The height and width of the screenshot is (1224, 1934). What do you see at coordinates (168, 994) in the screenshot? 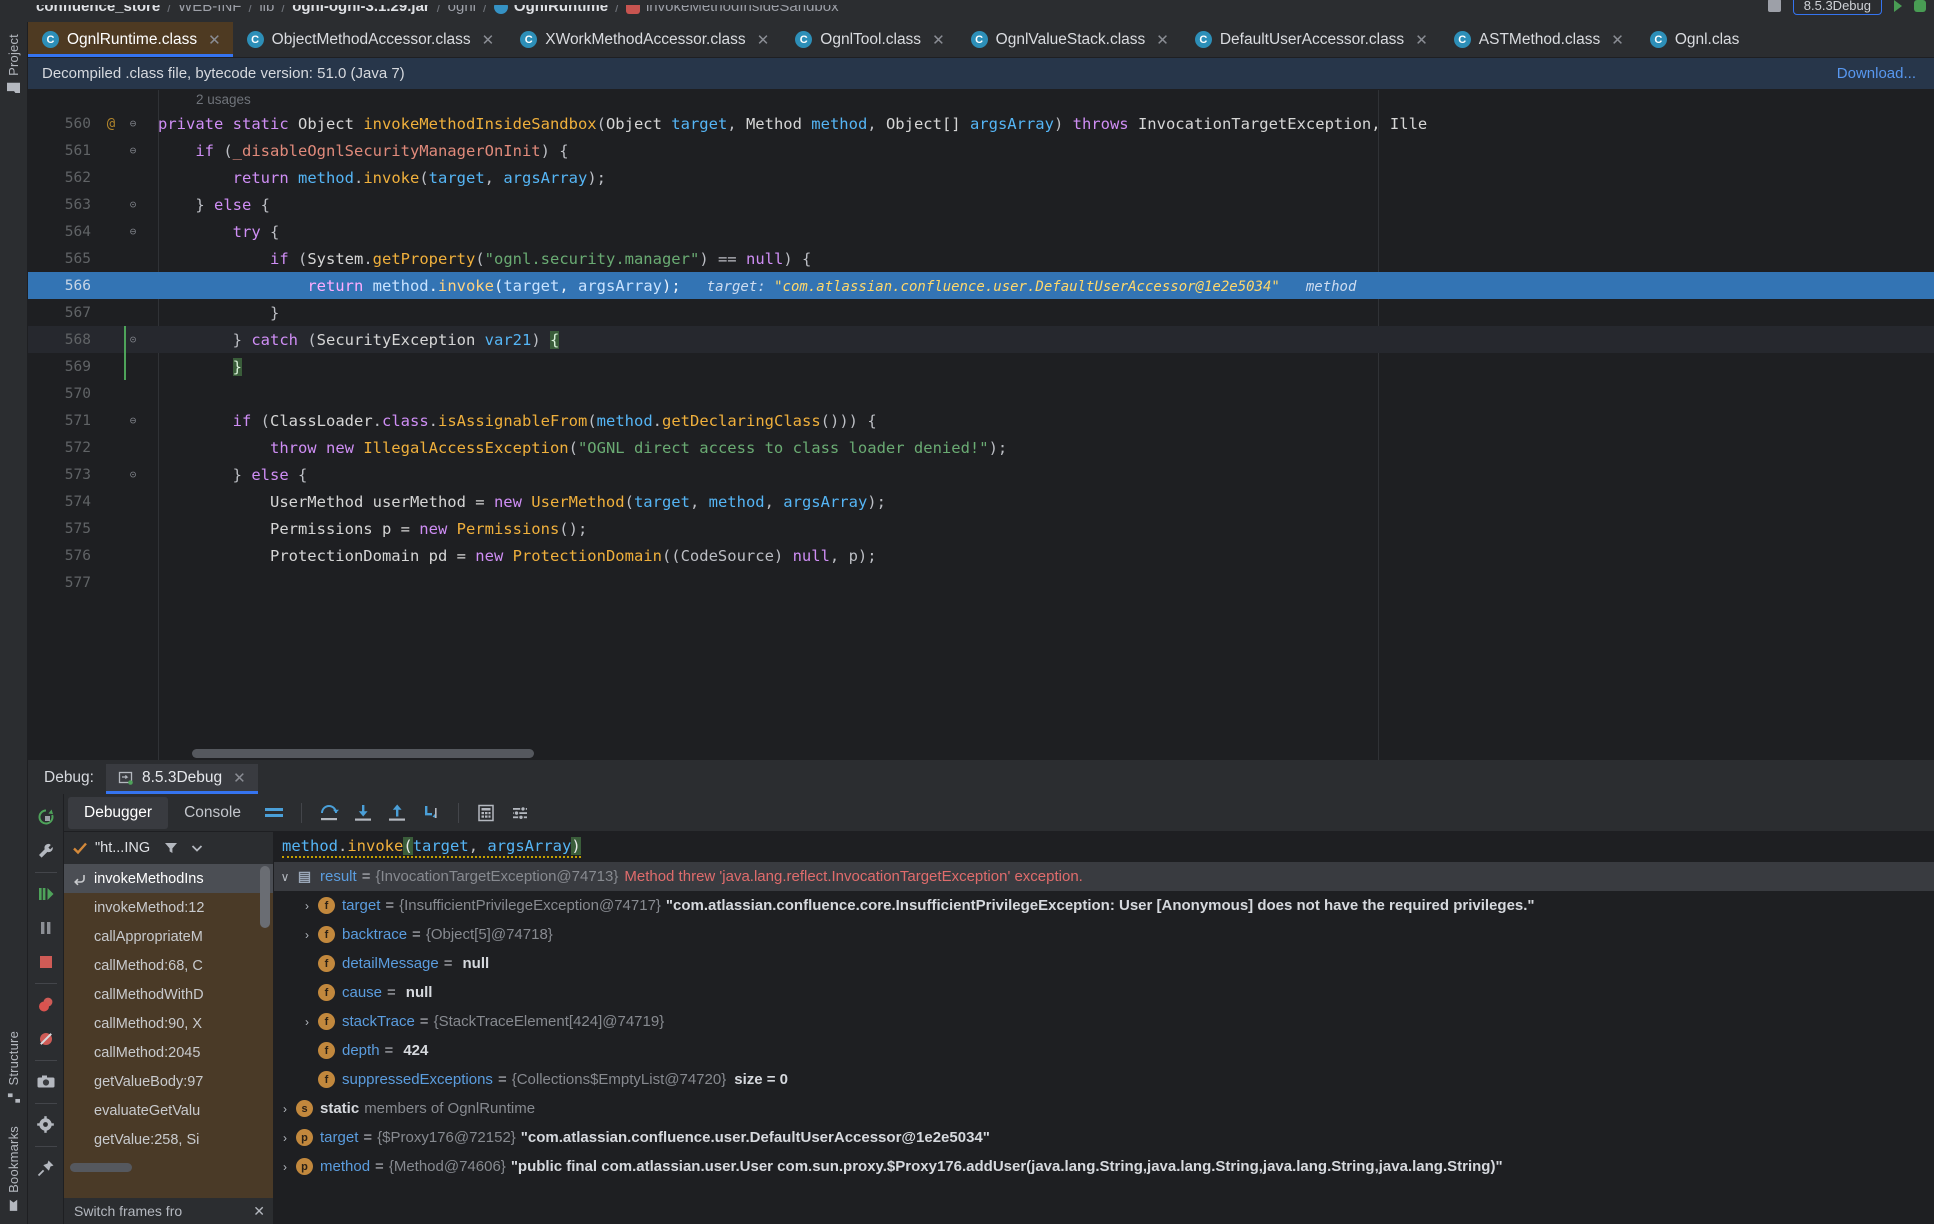
I see `frame-list-item: callMethodWithD` at bounding box center [168, 994].